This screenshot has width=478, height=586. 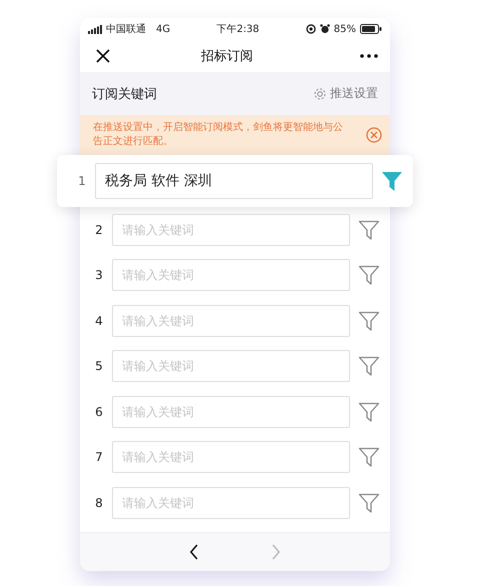 What do you see at coordinates (345, 93) in the screenshot?
I see `push-settings-link: 推送设置` at bounding box center [345, 93].